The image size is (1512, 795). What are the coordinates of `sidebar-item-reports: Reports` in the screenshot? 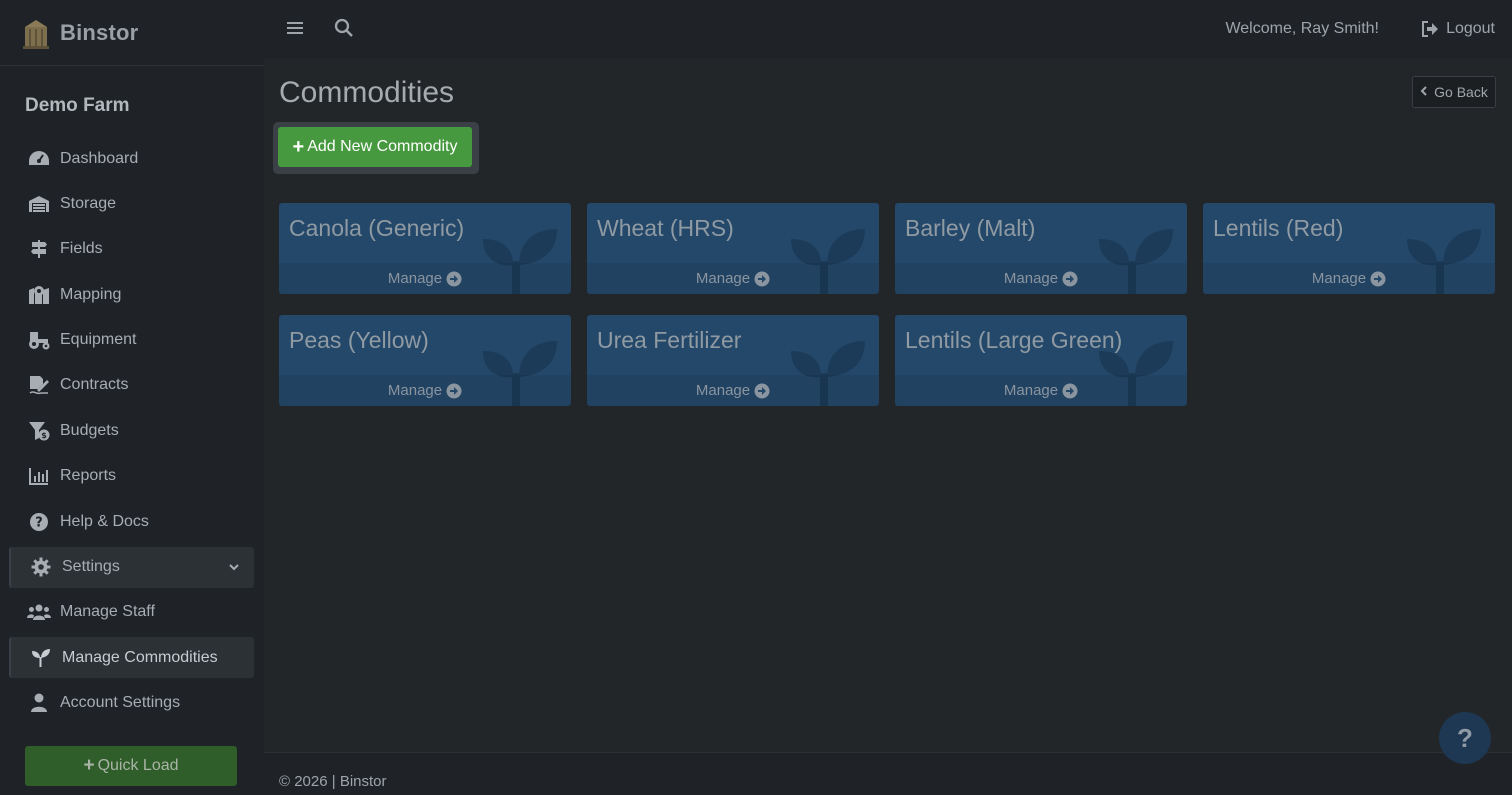 It's located at (131, 476).